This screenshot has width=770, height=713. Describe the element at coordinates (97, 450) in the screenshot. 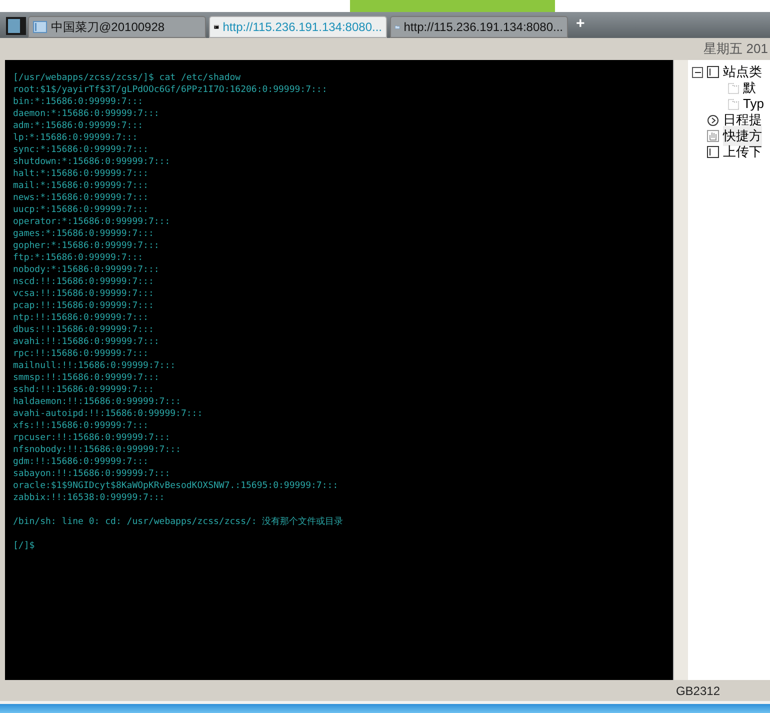

I see `terminal-line: nfsnobody:!!:15686:0:99999:7:::` at that location.